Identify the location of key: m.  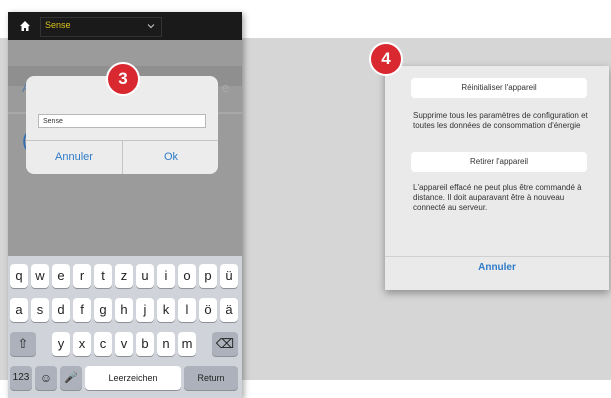
(187, 344).